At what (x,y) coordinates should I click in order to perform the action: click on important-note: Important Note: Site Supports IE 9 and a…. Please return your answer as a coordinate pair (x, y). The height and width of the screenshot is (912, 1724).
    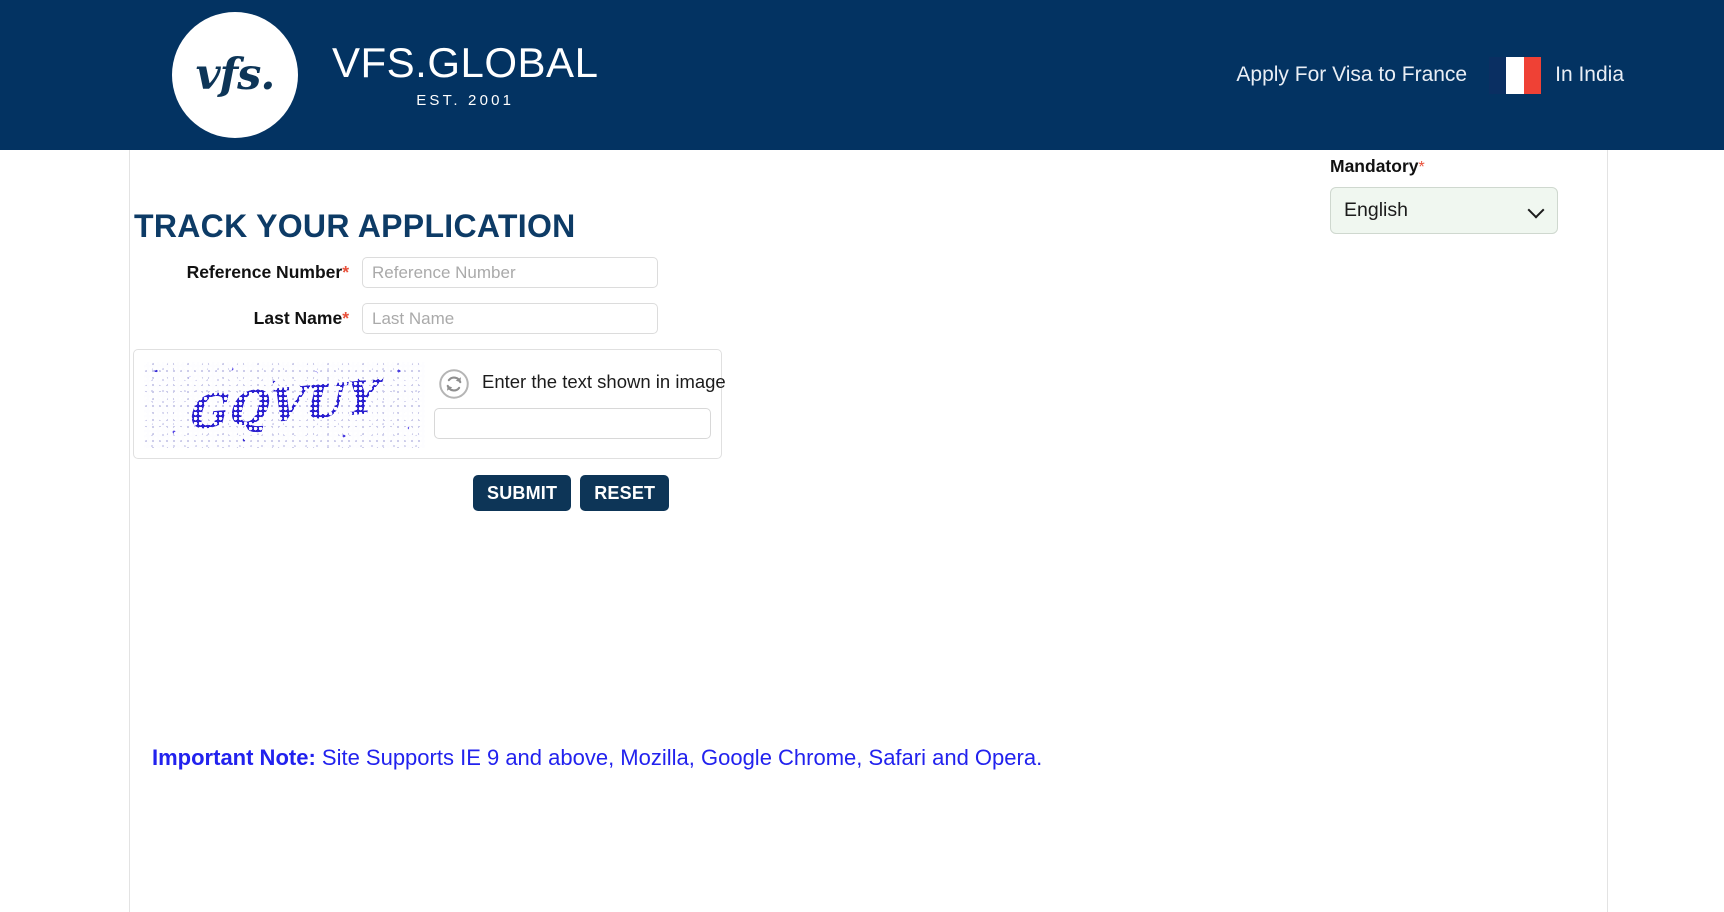
    Looking at the image, I should click on (597, 758).